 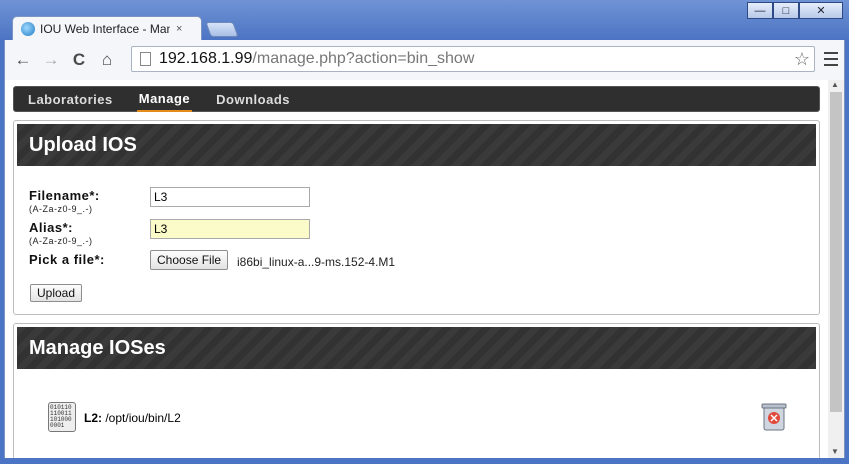 What do you see at coordinates (70, 99) in the screenshot?
I see `nav-item-laboratories: Laboratories` at bounding box center [70, 99].